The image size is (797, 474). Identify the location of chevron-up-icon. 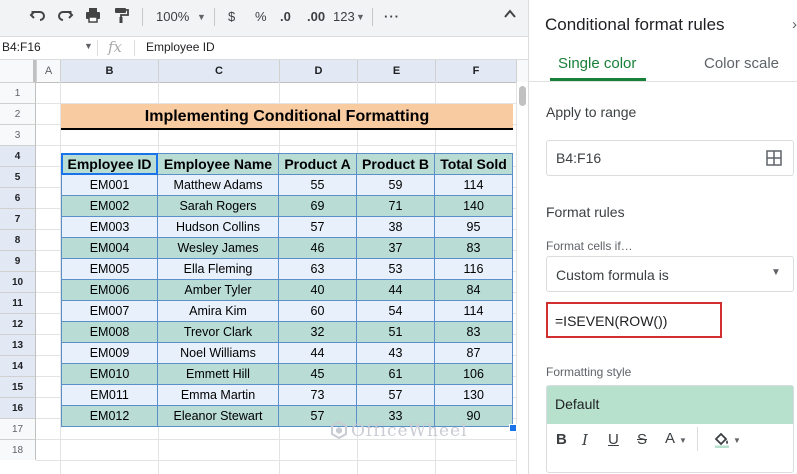
(510, 17).